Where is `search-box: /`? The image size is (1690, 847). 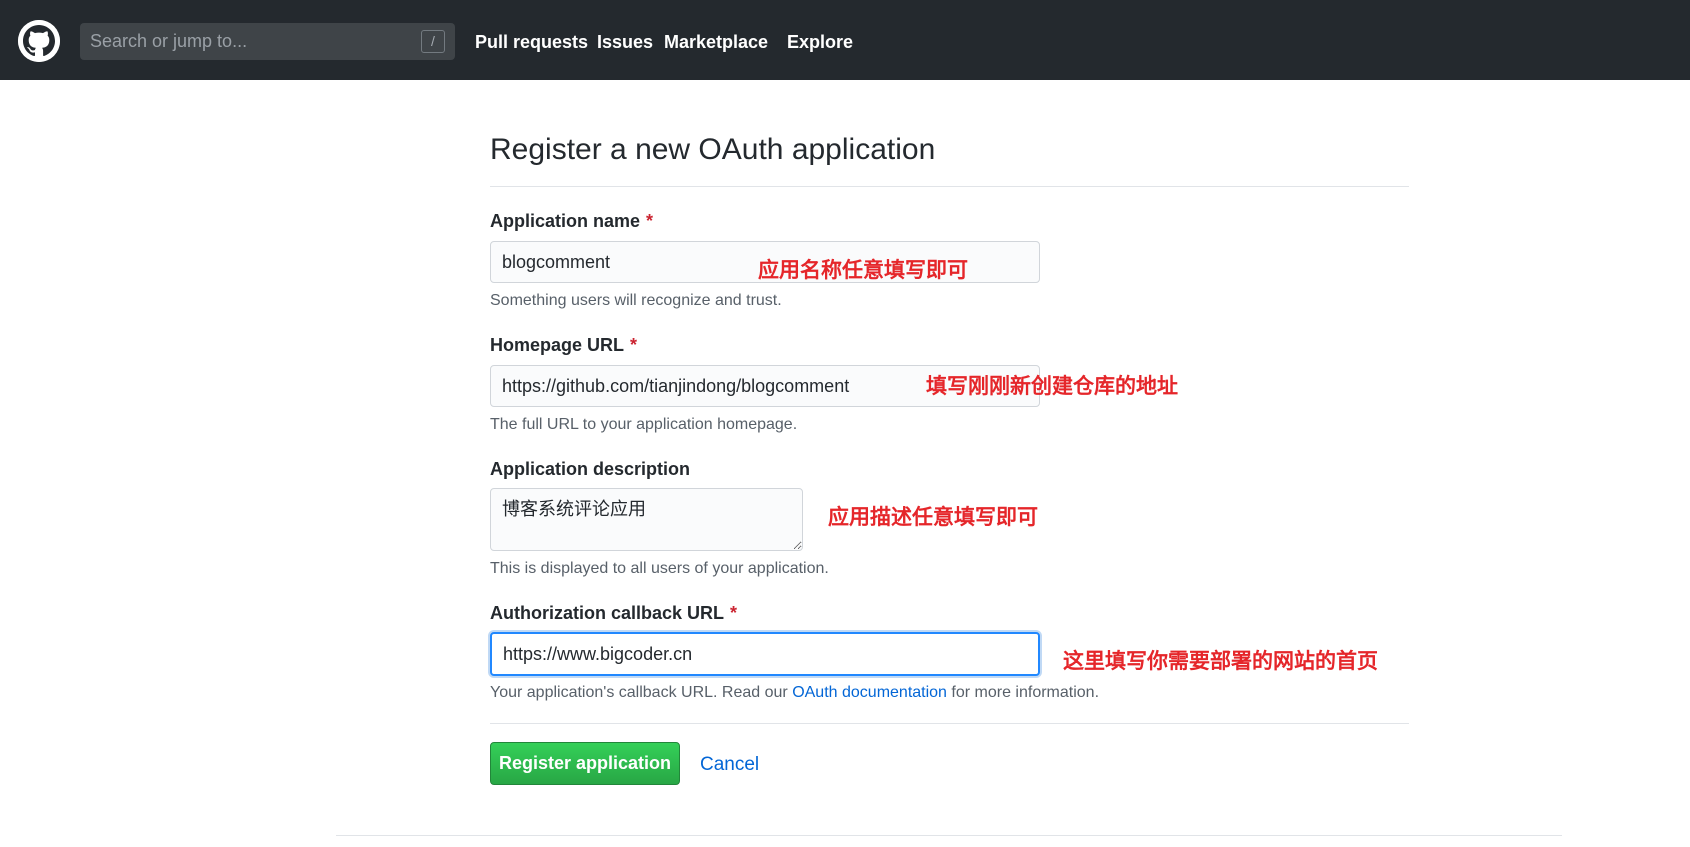
search-box: / is located at coordinates (267, 41).